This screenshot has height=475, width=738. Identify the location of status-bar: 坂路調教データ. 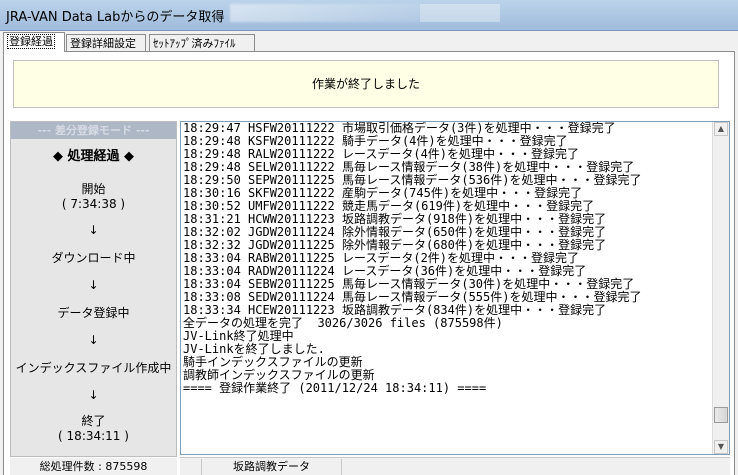
(455, 466).